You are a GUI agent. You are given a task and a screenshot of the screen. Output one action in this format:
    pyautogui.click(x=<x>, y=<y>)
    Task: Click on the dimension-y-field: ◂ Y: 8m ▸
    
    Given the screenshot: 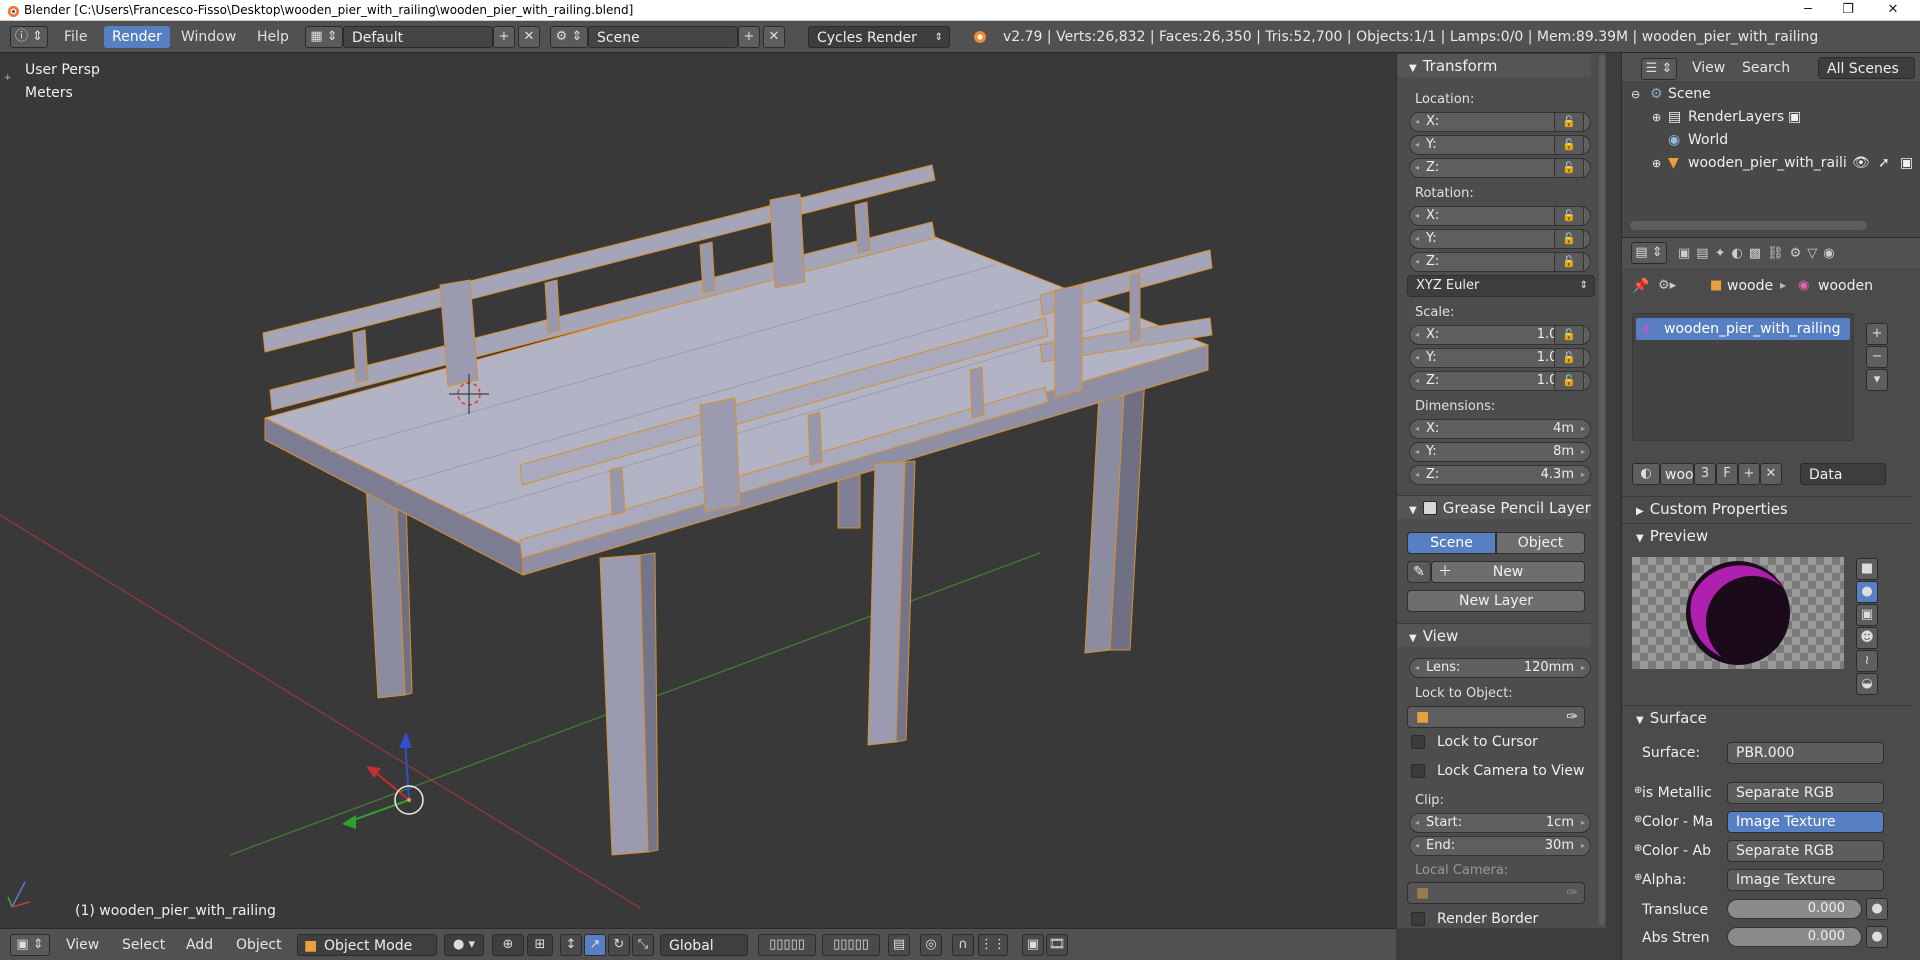 What is the action you would take?
    pyautogui.click(x=1500, y=452)
    